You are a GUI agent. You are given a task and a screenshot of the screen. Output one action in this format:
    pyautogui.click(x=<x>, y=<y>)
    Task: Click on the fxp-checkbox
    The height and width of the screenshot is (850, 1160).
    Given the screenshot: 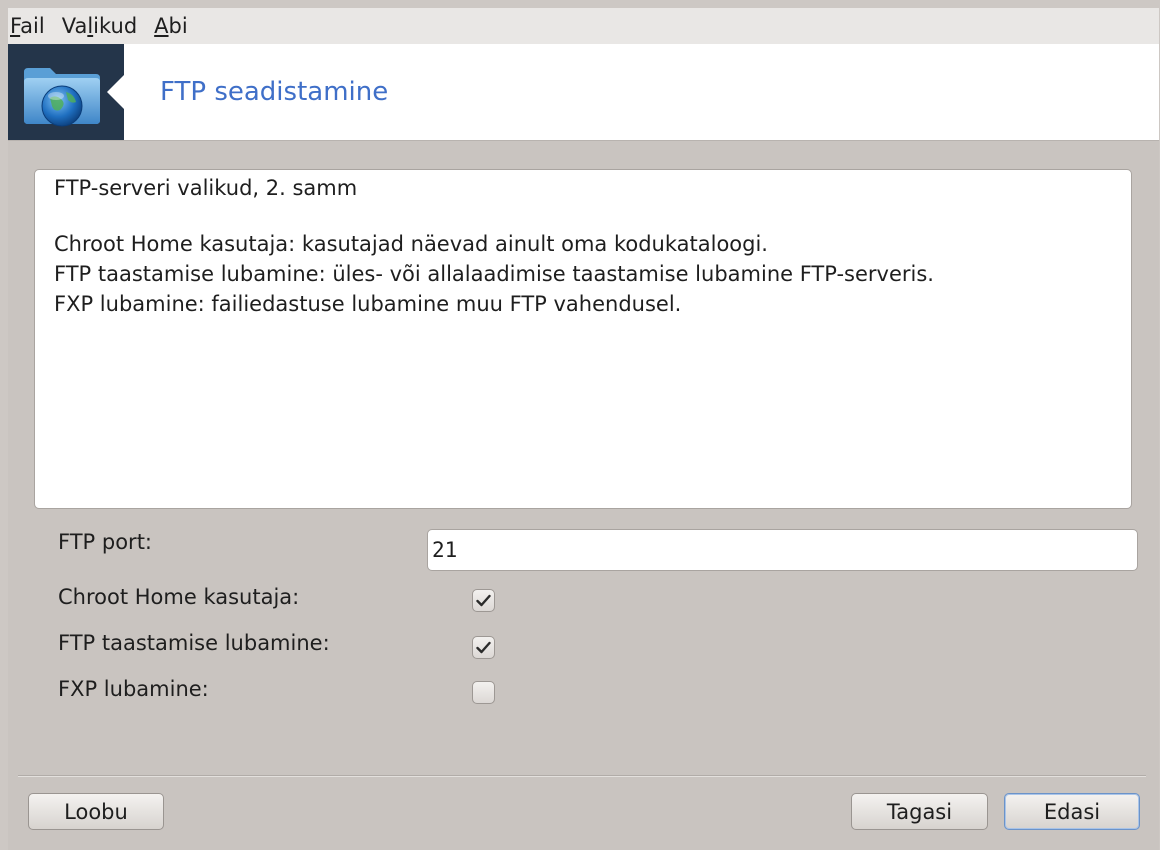 What is the action you would take?
    pyautogui.click(x=483, y=692)
    